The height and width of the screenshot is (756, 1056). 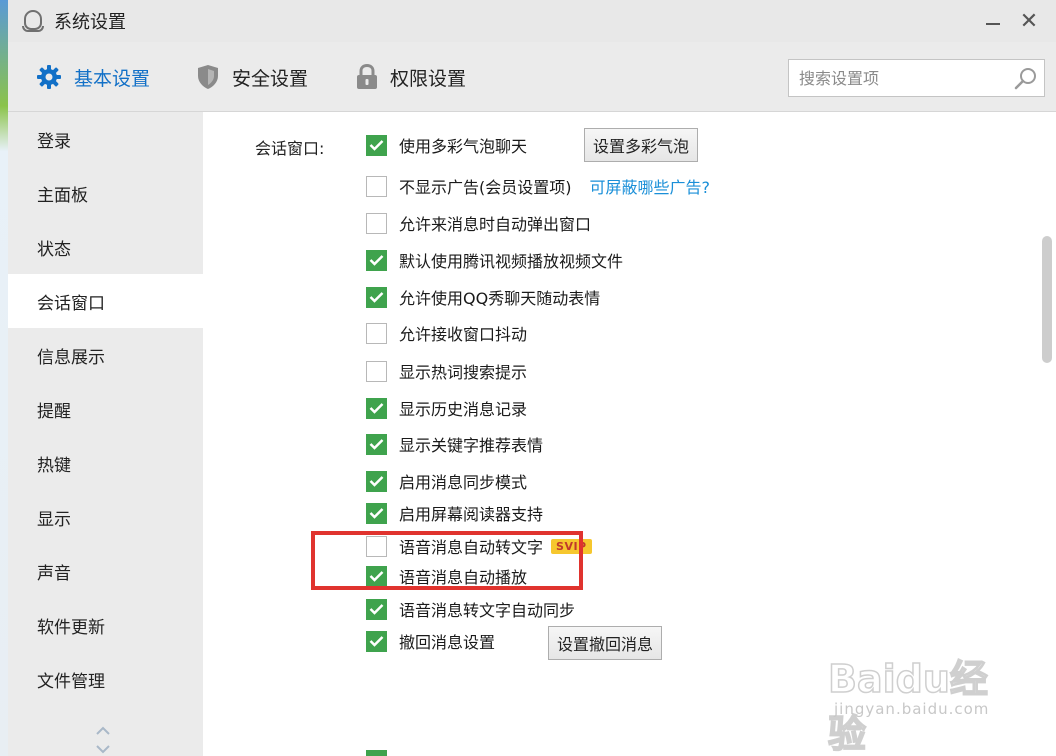 I want to click on partial-option-row, so click(x=541, y=752).